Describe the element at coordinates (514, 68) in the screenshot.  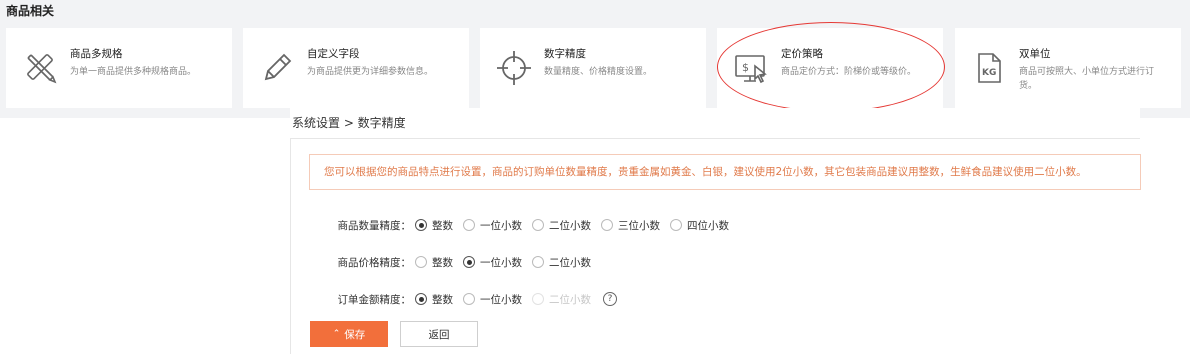
I see `crosshair-icon` at that location.